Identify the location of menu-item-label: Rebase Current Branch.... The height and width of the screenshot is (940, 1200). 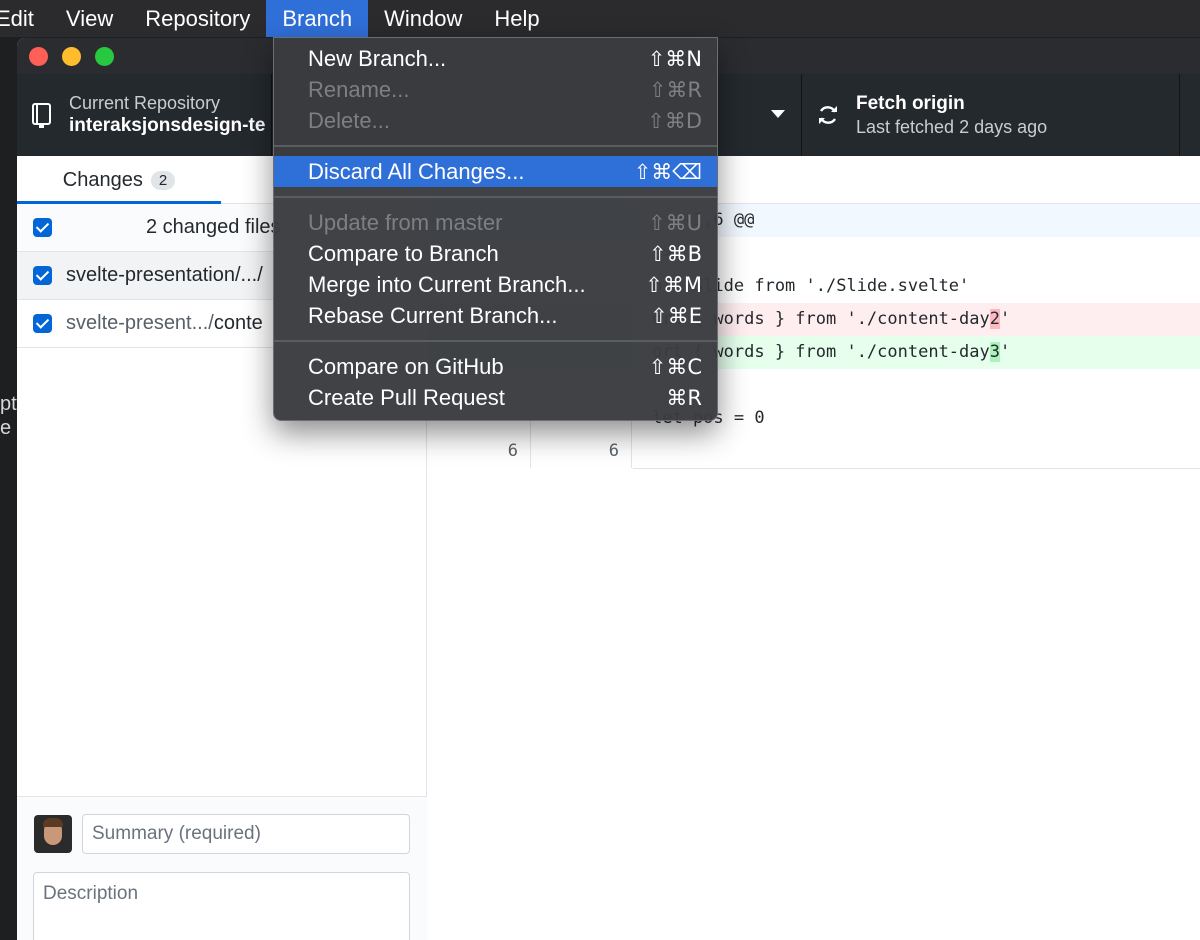
(433, 315).